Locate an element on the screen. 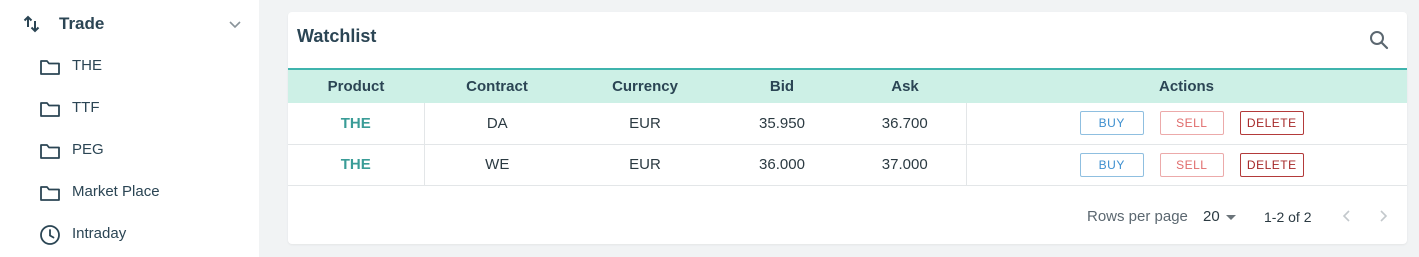 This screenshot has width=1419, height=257. sidebar-item-label: Market Place is located at coordinates (116, 191).